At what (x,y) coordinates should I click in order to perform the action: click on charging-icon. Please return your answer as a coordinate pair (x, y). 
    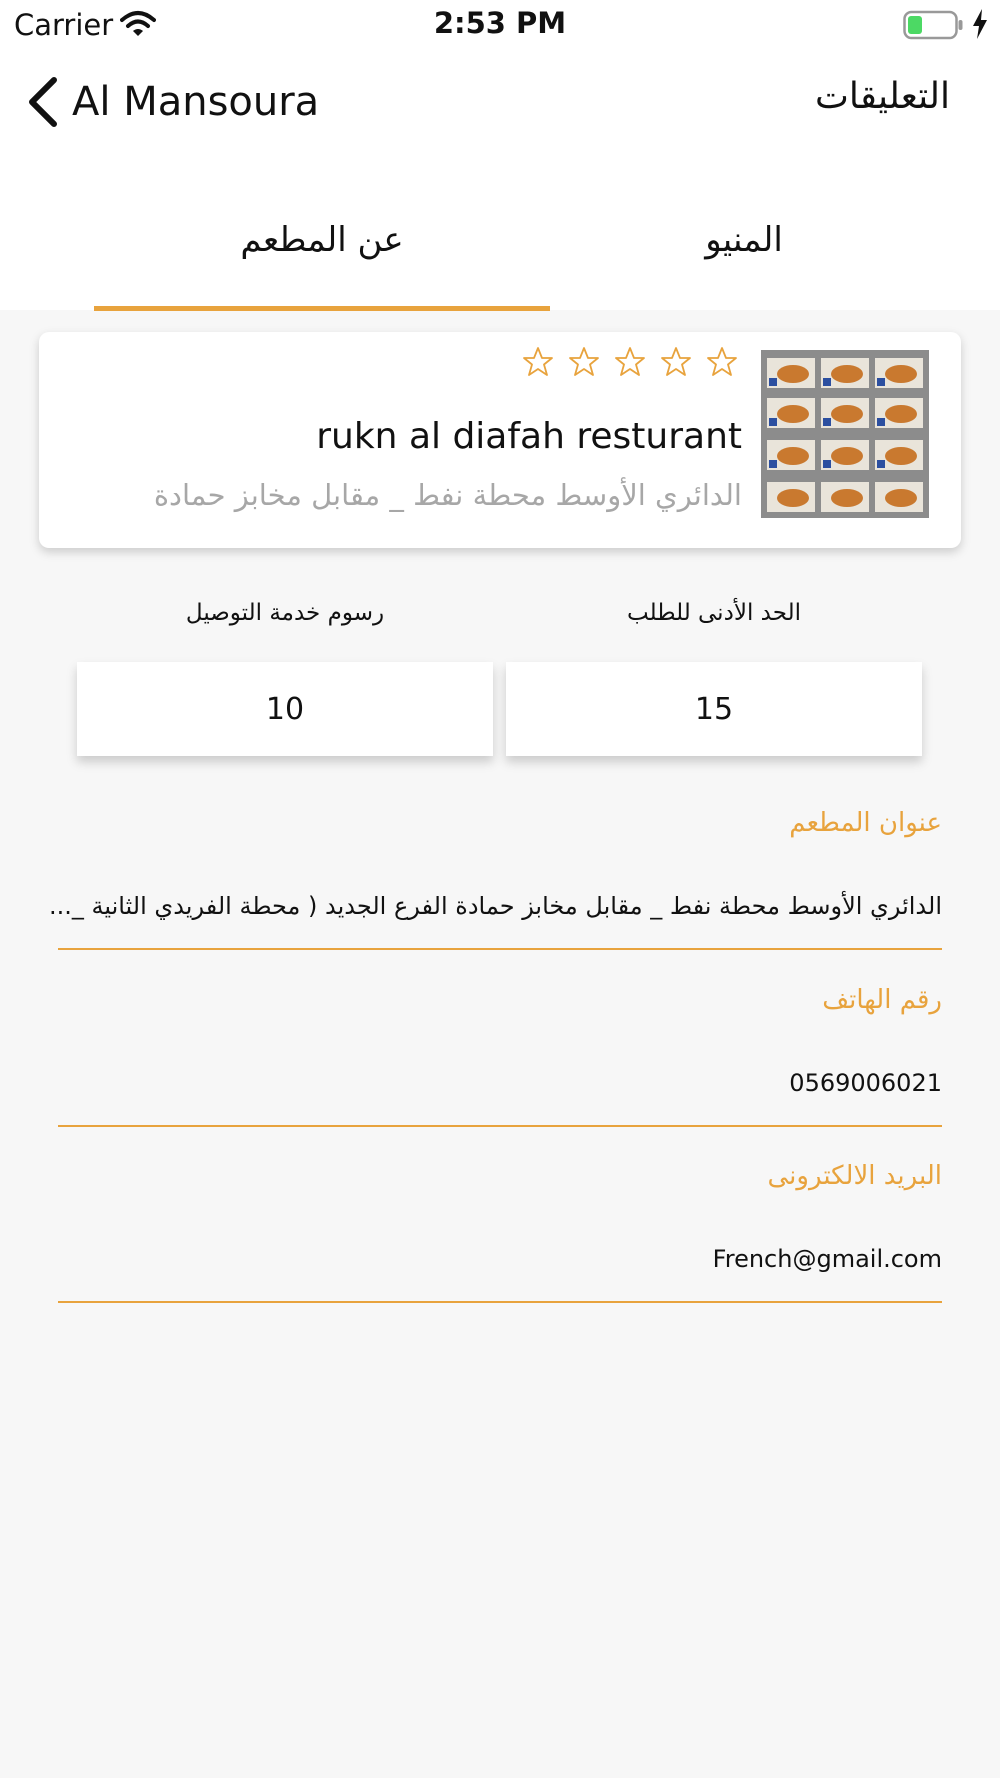
    Looking at the image, I should click on (980, 24).